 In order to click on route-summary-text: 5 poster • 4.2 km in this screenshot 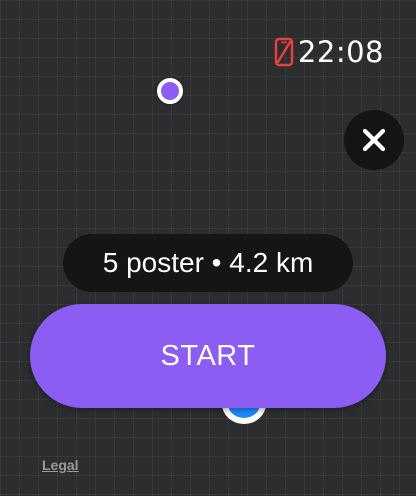, I will do `click(208, 262)`.